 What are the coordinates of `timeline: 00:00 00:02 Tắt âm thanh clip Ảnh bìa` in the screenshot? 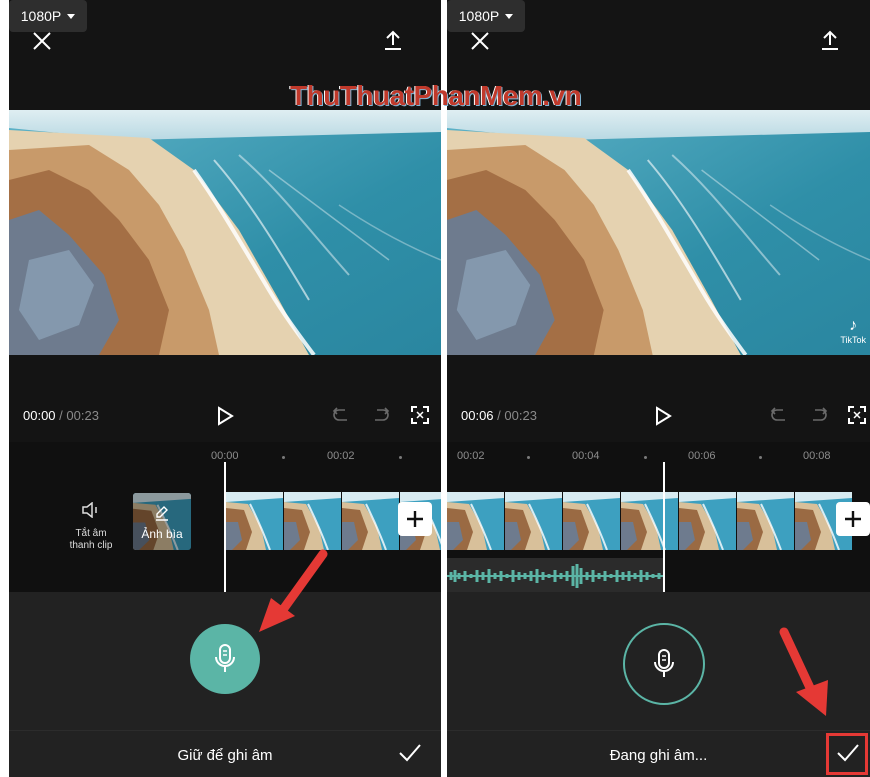 It's located at (225, 517).